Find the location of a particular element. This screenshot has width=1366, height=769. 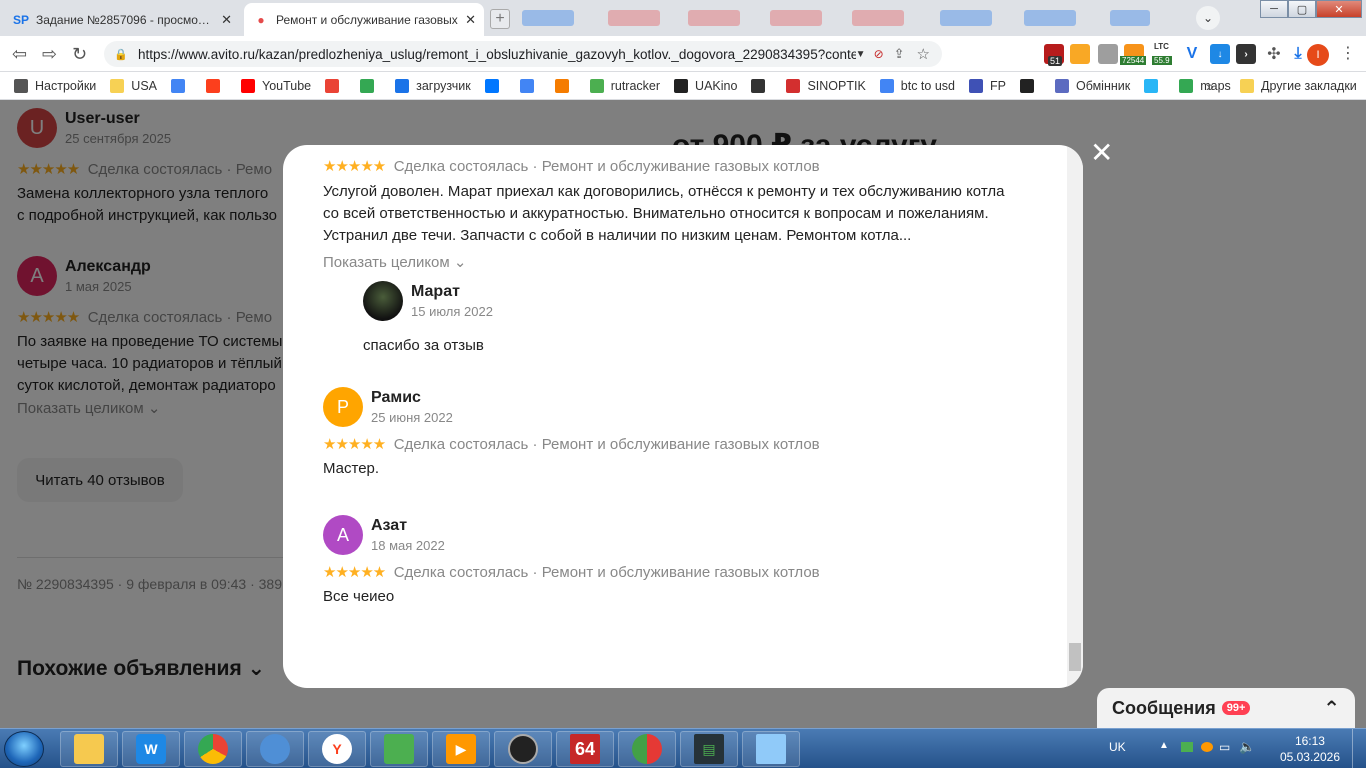

show-full-link: Показать целиком ⌄ is located at coordinates (683, 262).